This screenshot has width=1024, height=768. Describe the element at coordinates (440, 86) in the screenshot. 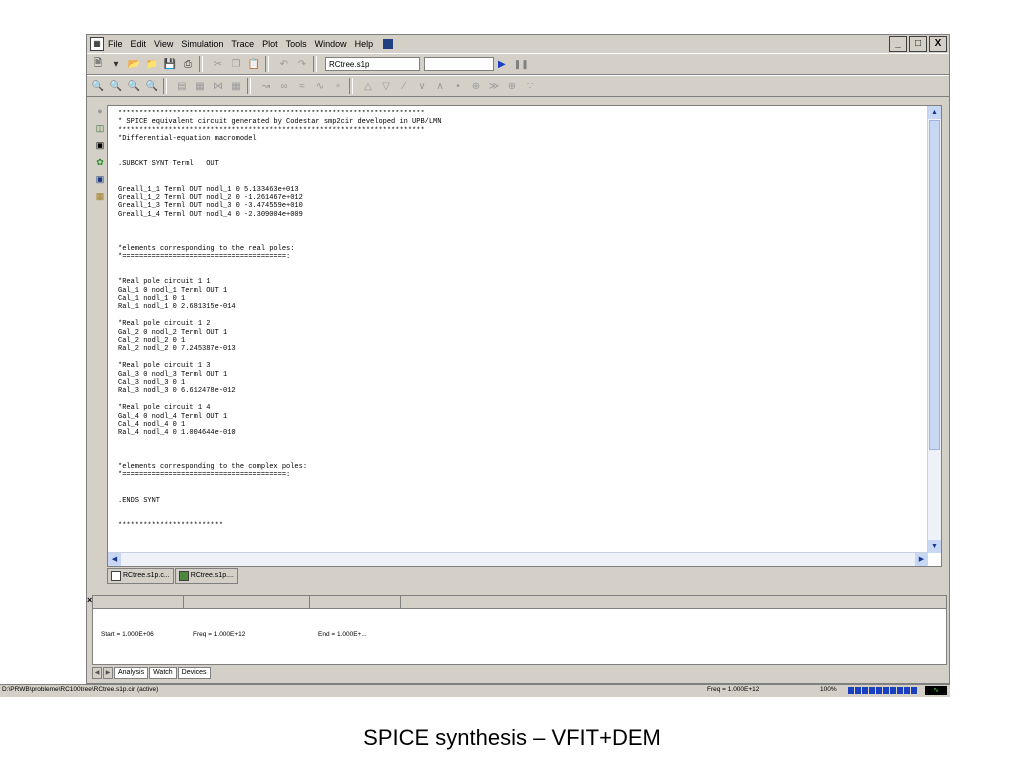

I see `cursor-max-icon: ∧` at that location.